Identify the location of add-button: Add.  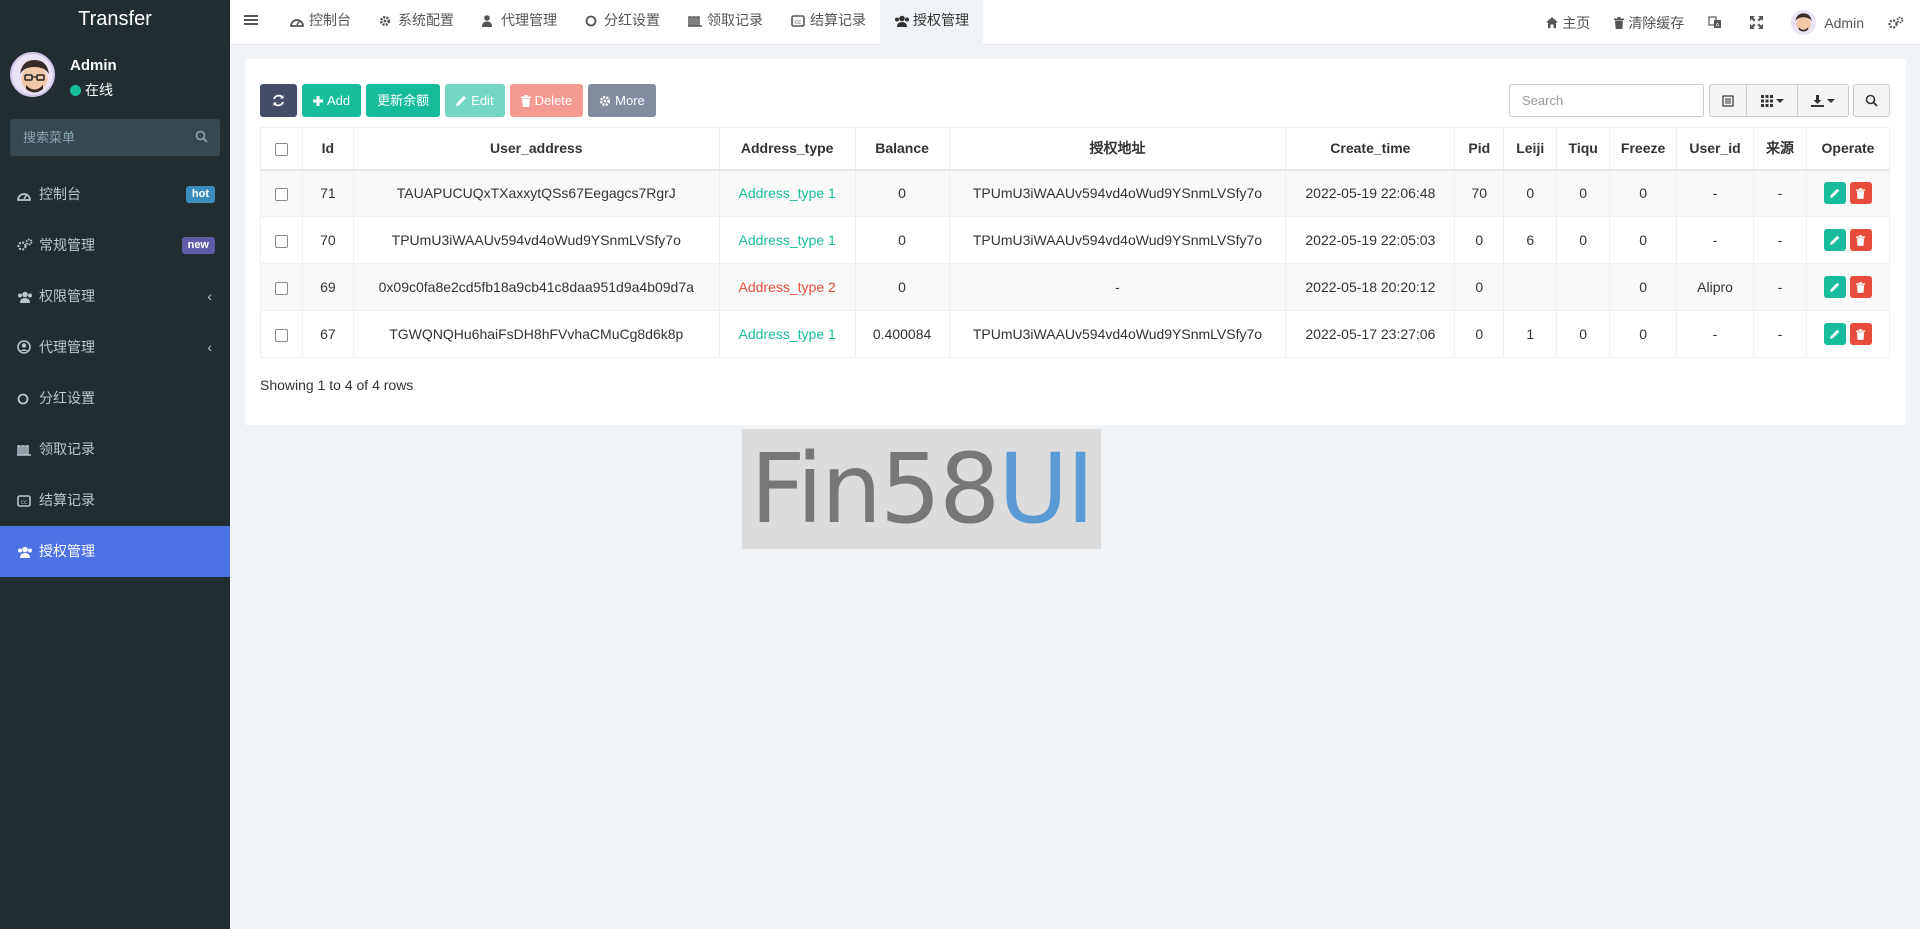
(332, 100).